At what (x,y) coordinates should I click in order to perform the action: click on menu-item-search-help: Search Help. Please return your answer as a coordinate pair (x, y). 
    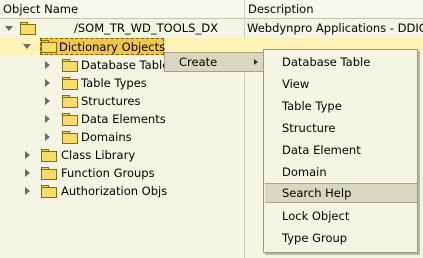
    Looking at the image, I should click on (341, 193).